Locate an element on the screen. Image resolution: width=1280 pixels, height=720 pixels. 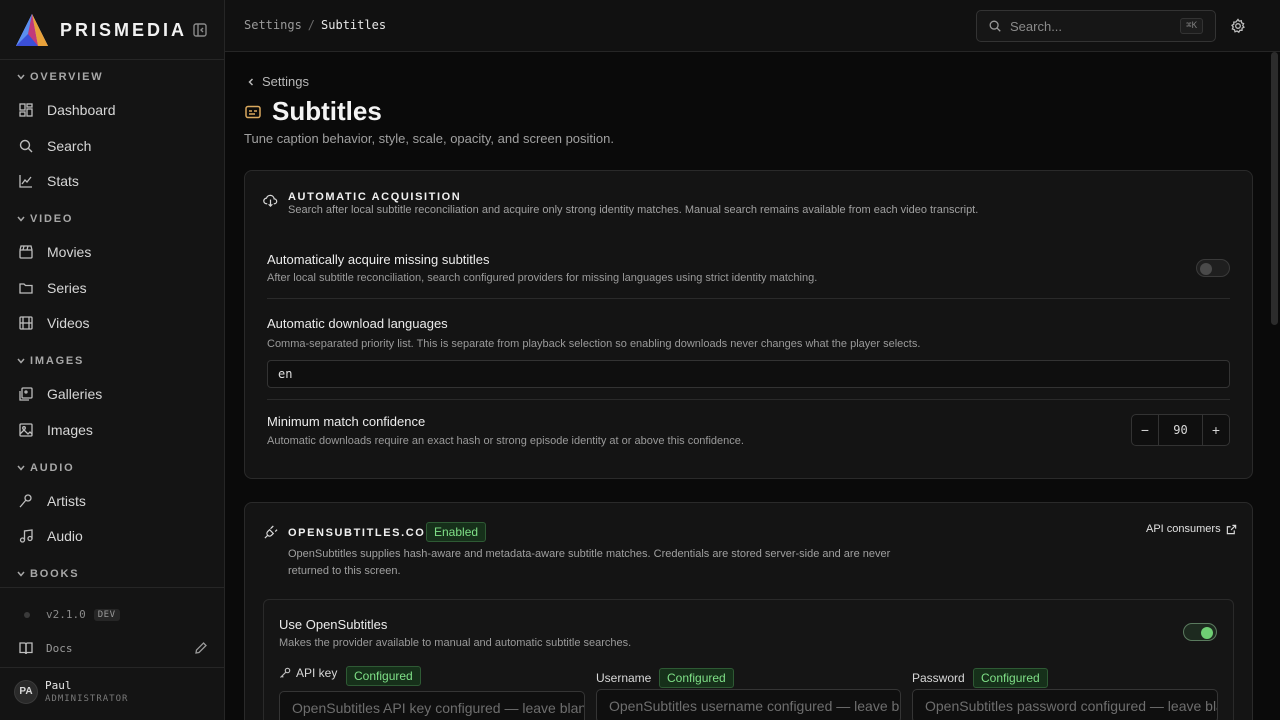
search-icon is located at coordinates (26, 146).